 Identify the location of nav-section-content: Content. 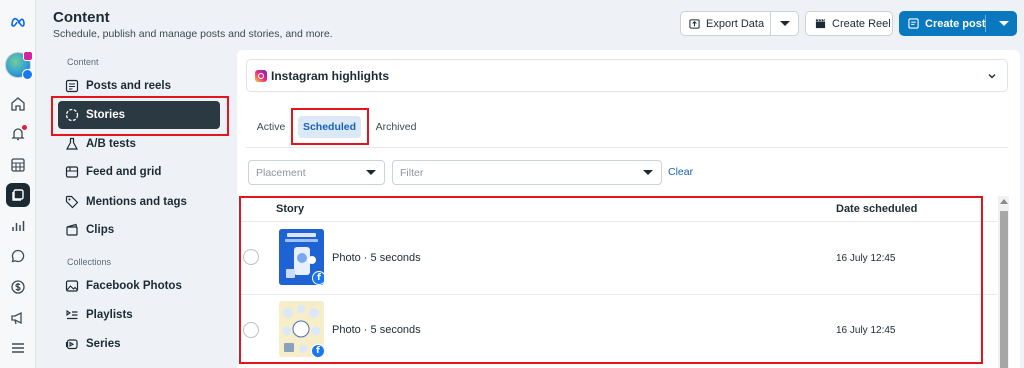
(83, 62).